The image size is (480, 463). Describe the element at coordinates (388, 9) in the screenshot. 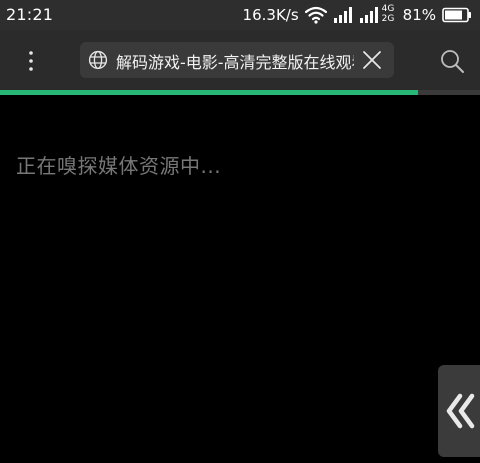

I see `network-badge-top: 4G` at that location.